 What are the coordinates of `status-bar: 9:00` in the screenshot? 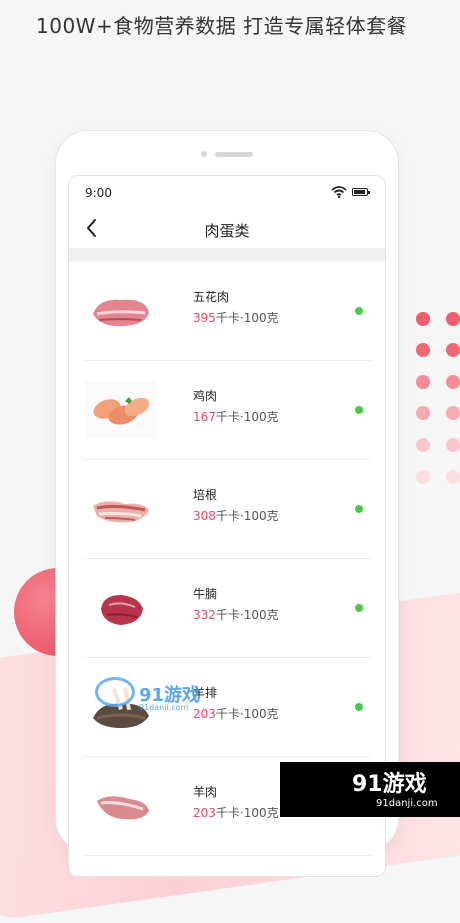 It's located at (227, 192).